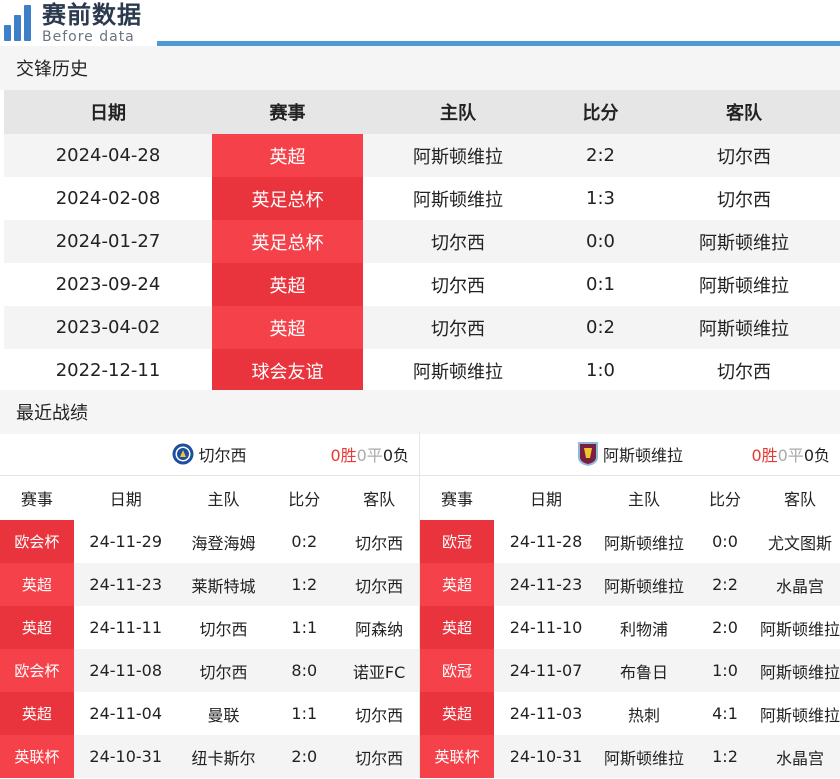 Image resolution: width=840 pixels, height=779 pixels. Describe the element at coordinates (799, 543) in the screenshot. I see `away-team: 尤文图斯` at that location.